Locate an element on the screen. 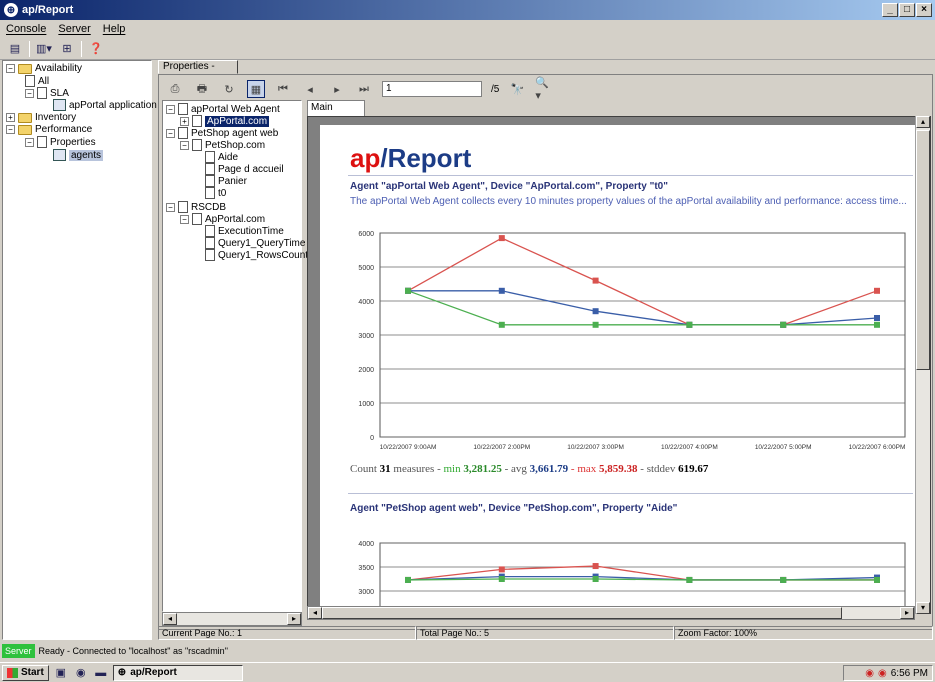 Image resolution: width=935 pixels, height=682 pixels. taskbar-item-apreport: ⊕ ap/Report is located at coordinates (177, 672).